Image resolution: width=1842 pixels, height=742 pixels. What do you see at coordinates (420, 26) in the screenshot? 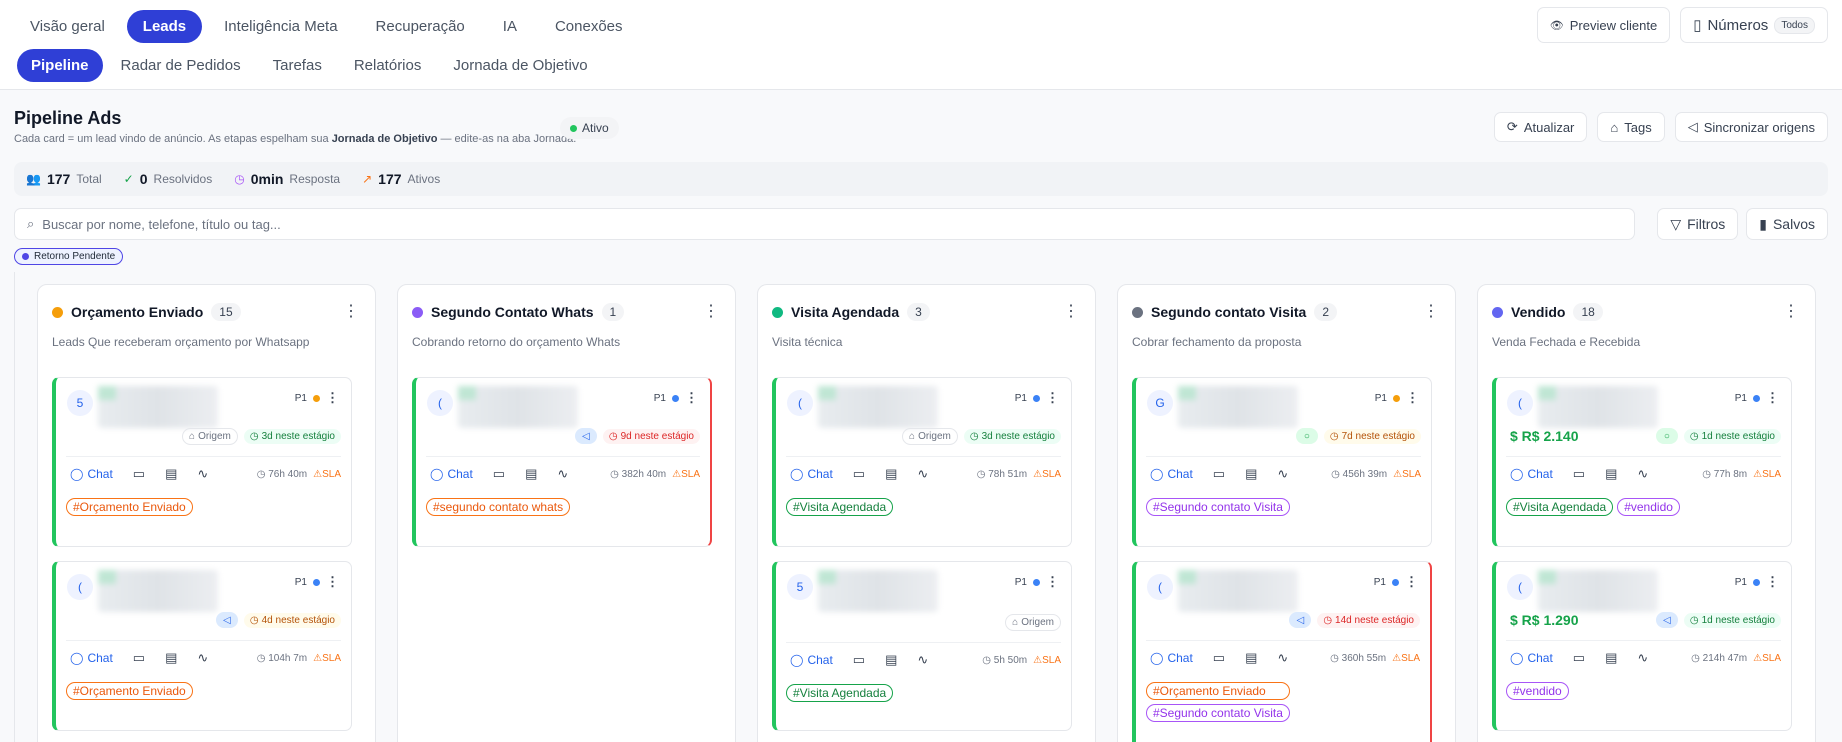
I see `tab-recuperacao: Recuperação` at bounding box center [420, 26].